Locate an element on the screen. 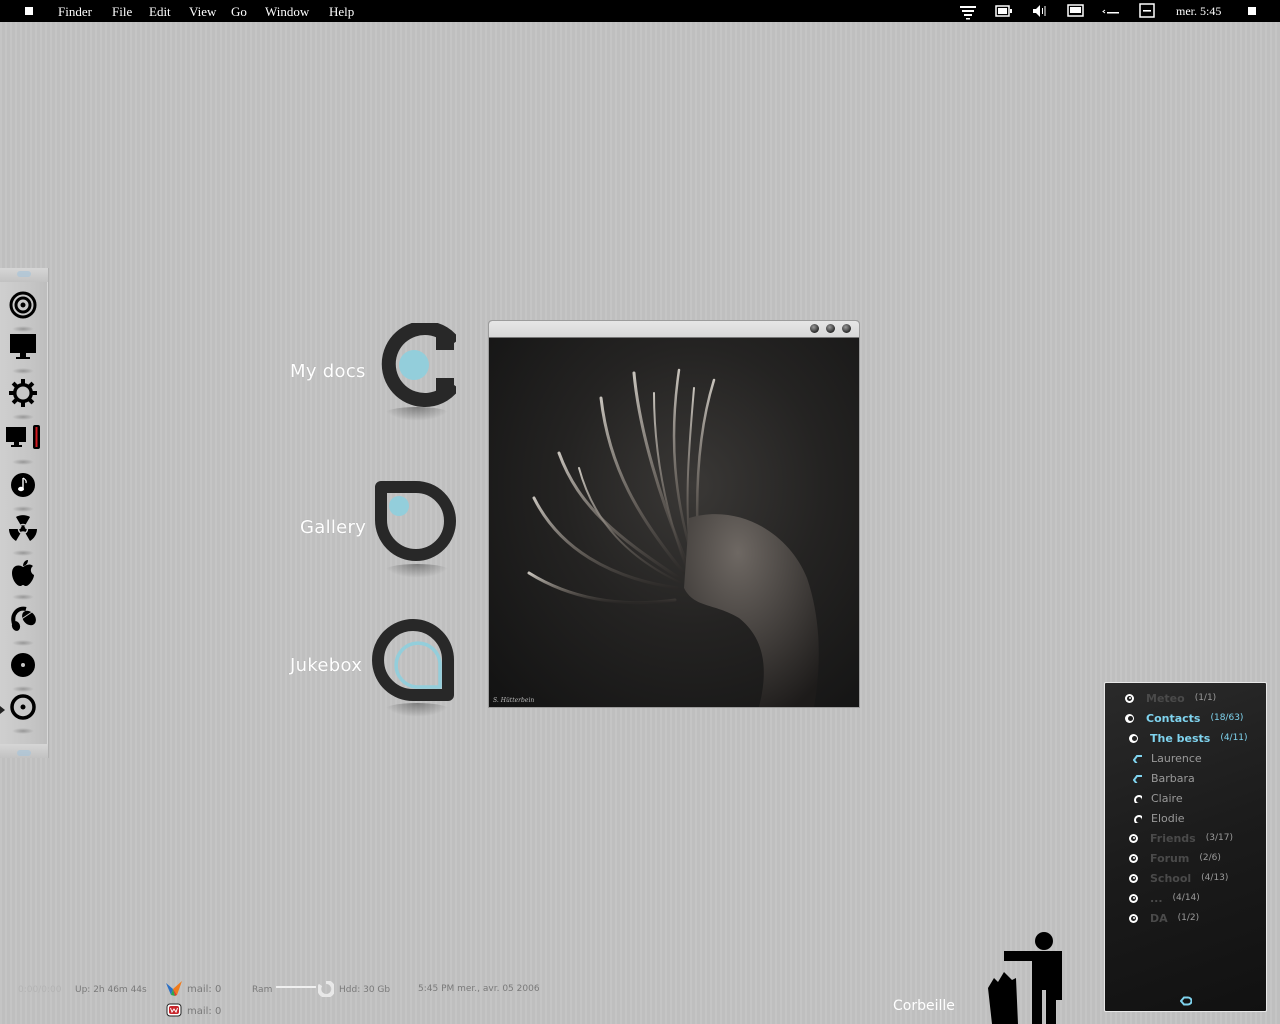  webmail-icon is located at coordinates (174, 1010).